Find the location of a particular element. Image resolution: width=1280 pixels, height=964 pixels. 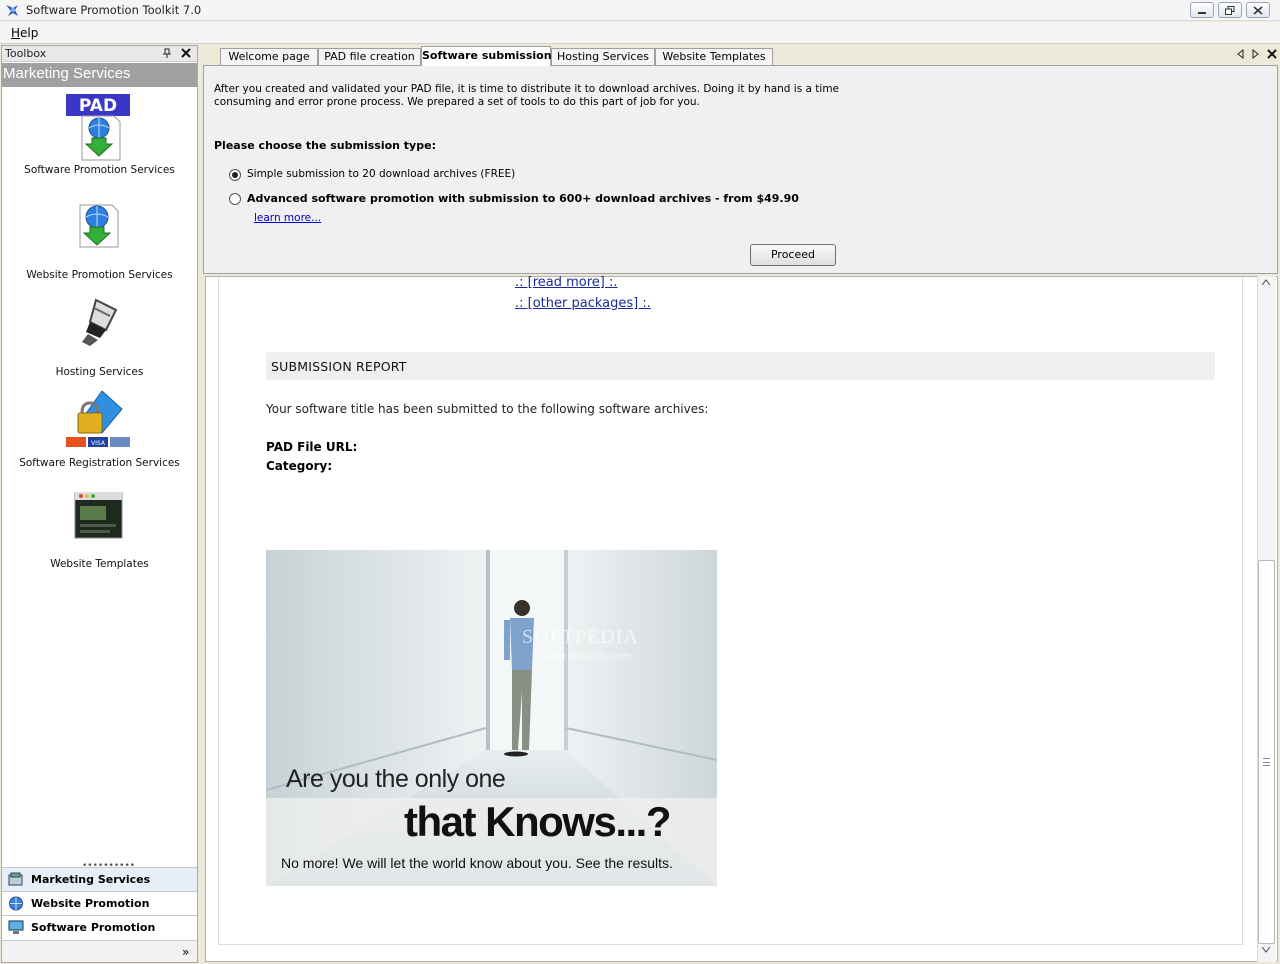

computer-icon is located at coordinates (16, 927).